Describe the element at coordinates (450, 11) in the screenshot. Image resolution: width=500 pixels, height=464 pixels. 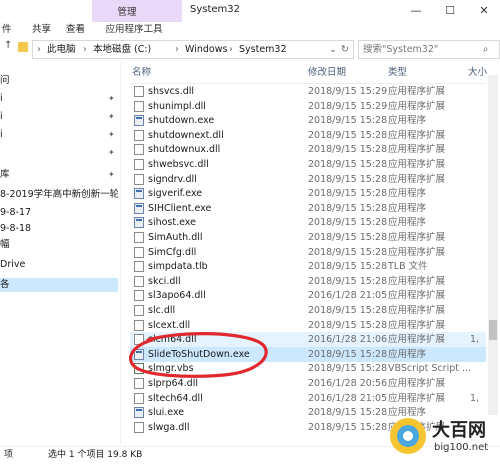
I see `maximize-button: ☐` at that location.